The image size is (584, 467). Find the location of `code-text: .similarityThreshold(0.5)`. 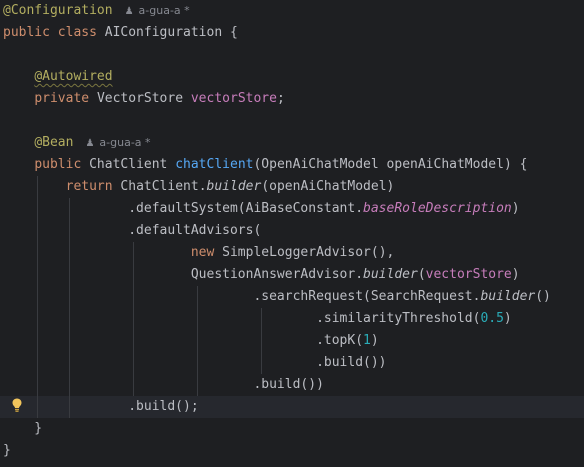

code-text: .similarityThreshold(0.5) is located at coordinates (257, 319).